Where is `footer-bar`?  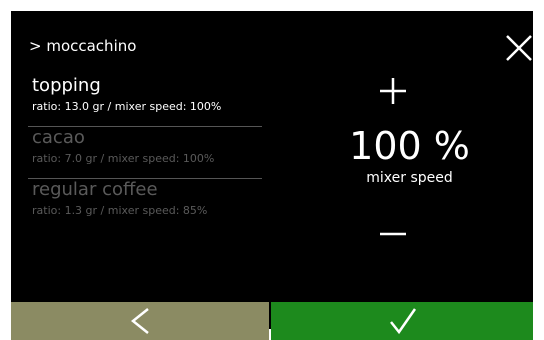
footer-bar is located at coordinates (272, 321).